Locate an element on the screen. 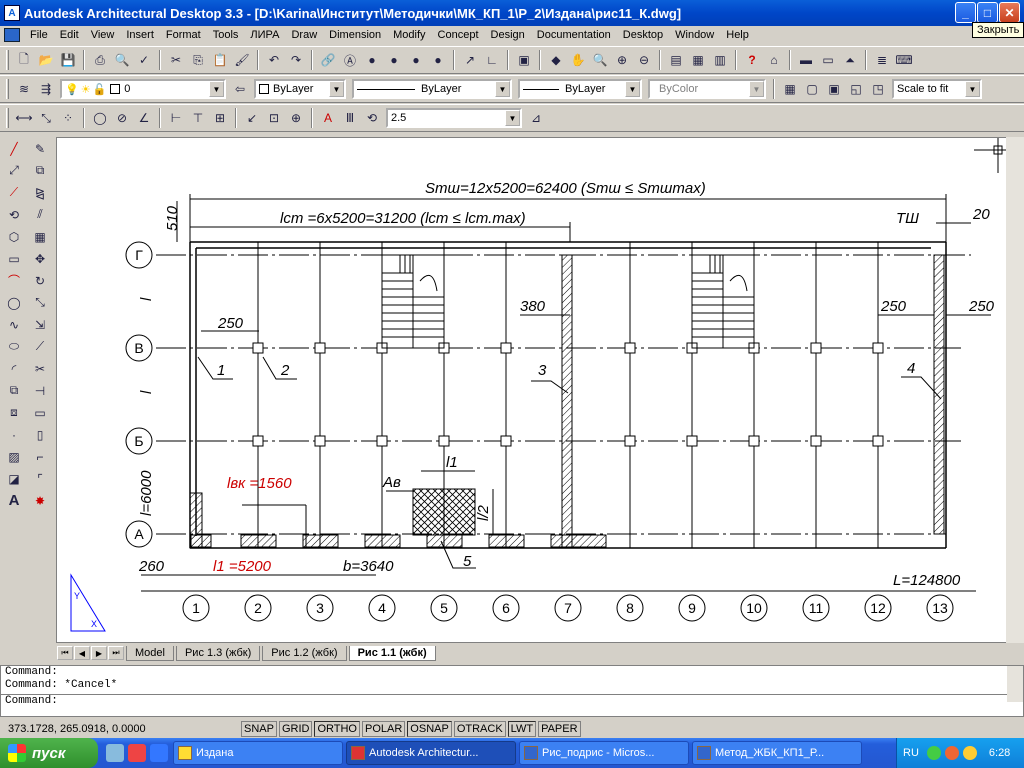 This screenshot has height=768, width=1024. zoom-realtime-icon: 🔍 is located at coordinates (600, 60).